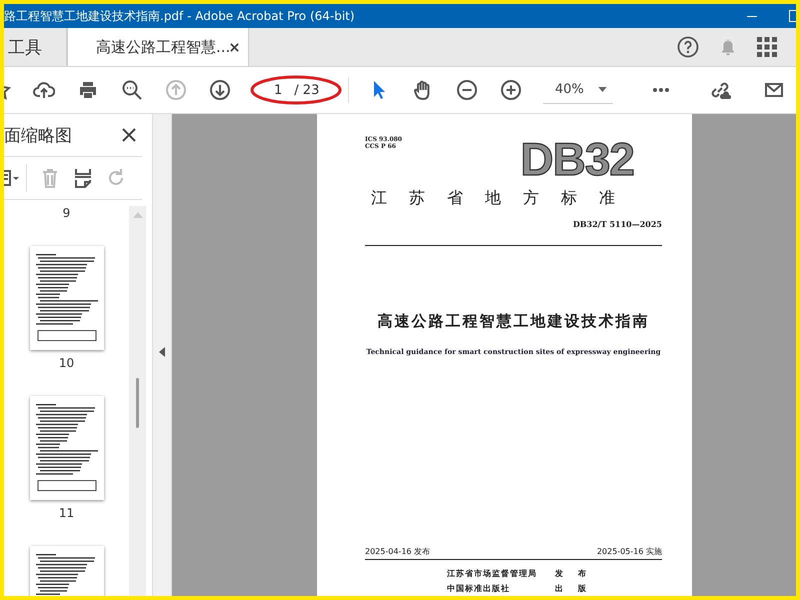 The height and width of the screenshot is (600, 800). I want to click on caret-icon, so click(602, 89).